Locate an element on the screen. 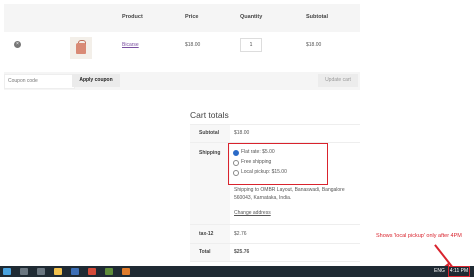 The height and width of the screenshot is (277, 474). annotation-note: Shows 'local pickup' only after 4PM is located at coordinates (419, 236).